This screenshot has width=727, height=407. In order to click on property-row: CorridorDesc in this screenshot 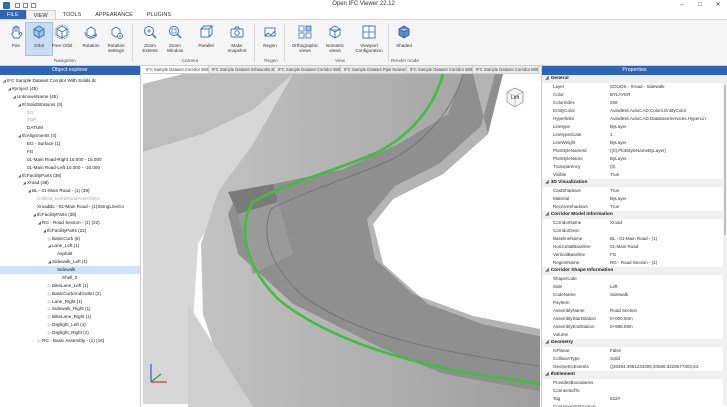, I will do `click(634, 231)`.